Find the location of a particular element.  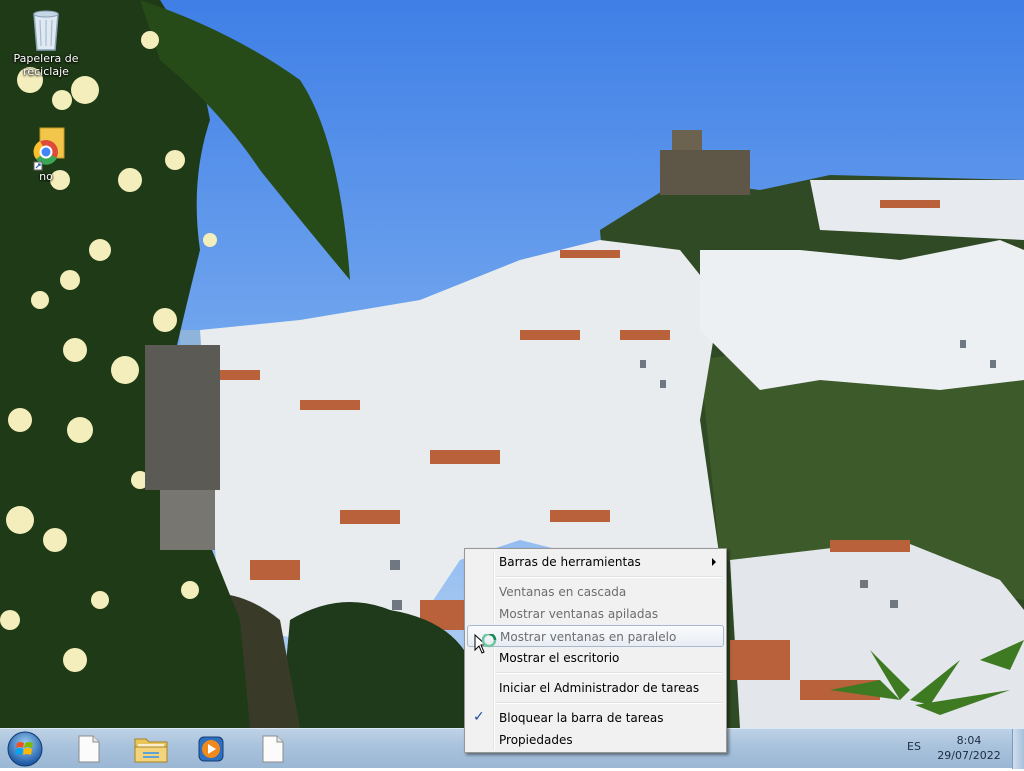

recycle-bin-icon is located at coordinates (46, 29).